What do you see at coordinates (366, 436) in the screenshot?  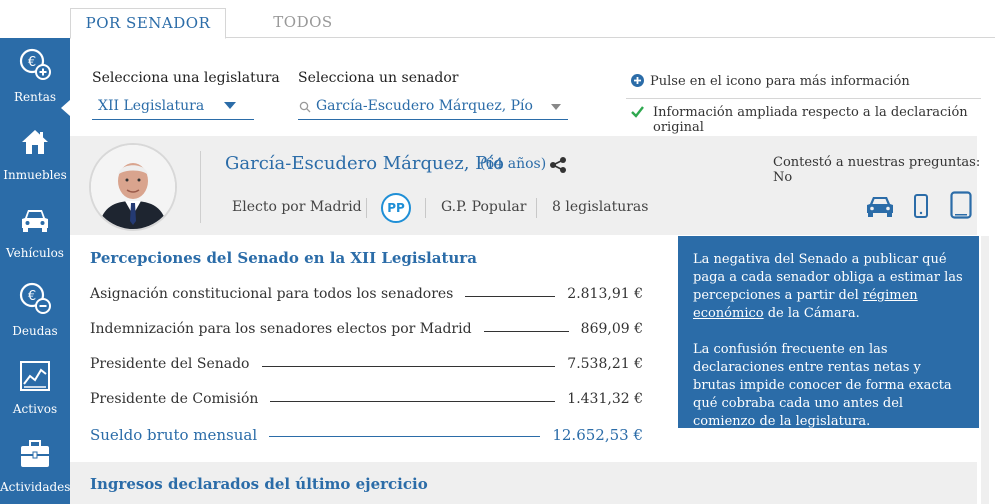 I see `total-row: Sueldo bruto mensual 12.652,53 €` at bounding box center [366, 436].